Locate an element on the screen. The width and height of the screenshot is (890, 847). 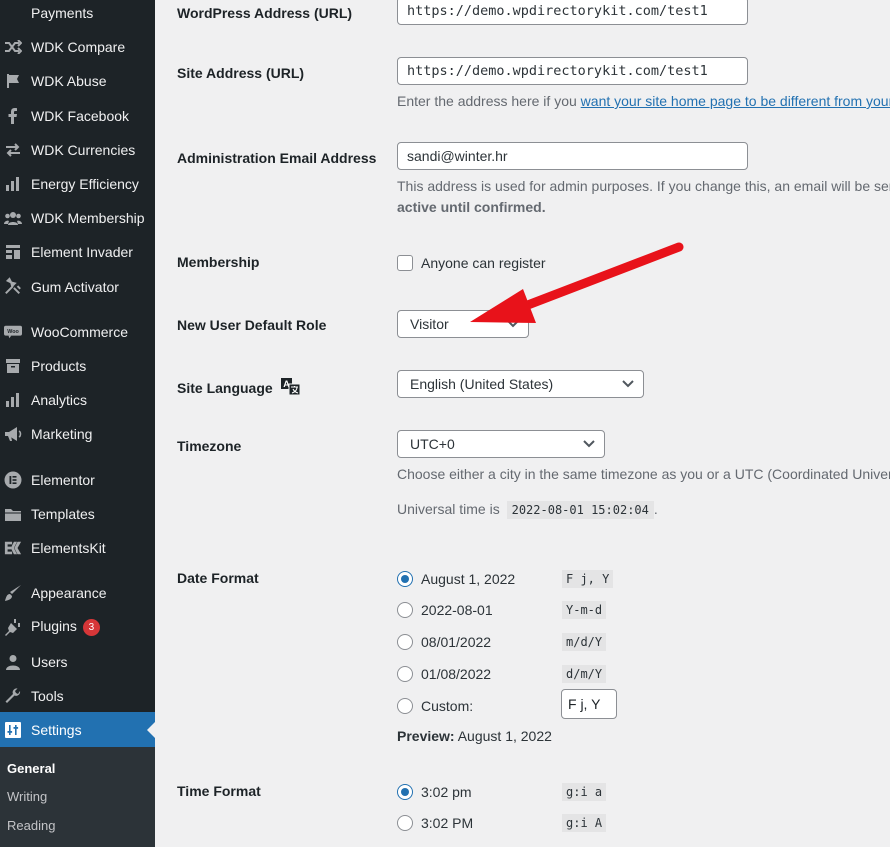
sidebar-item-templates: Templates is located at coordinates (77, 514).